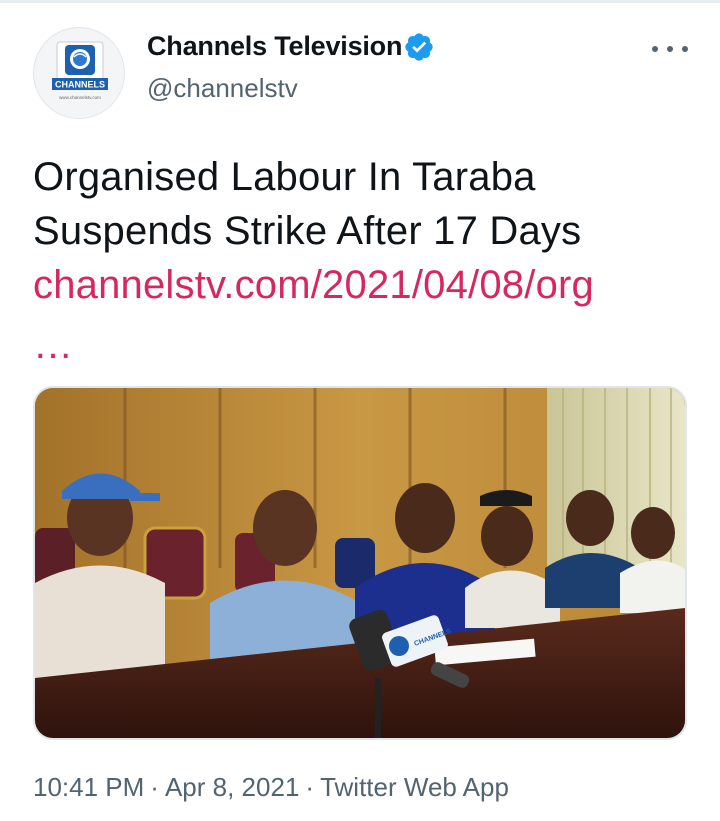 The width and height of the screenshot is (720, 821). What do you see at coordinates (307, 231) in the screenshot?
I see `tweet-text-line: Suspends Strike After 17 Days` at bounding box center [307, 231].